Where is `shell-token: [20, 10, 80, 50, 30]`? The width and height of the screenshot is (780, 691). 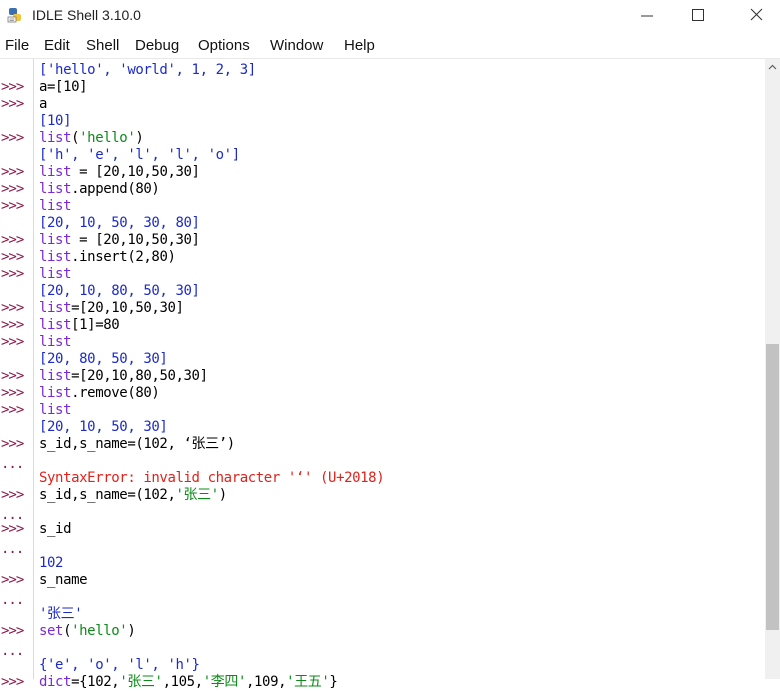 shell-token: [20, 10, 80, 50, 30] is located at coordinates (119, 291).